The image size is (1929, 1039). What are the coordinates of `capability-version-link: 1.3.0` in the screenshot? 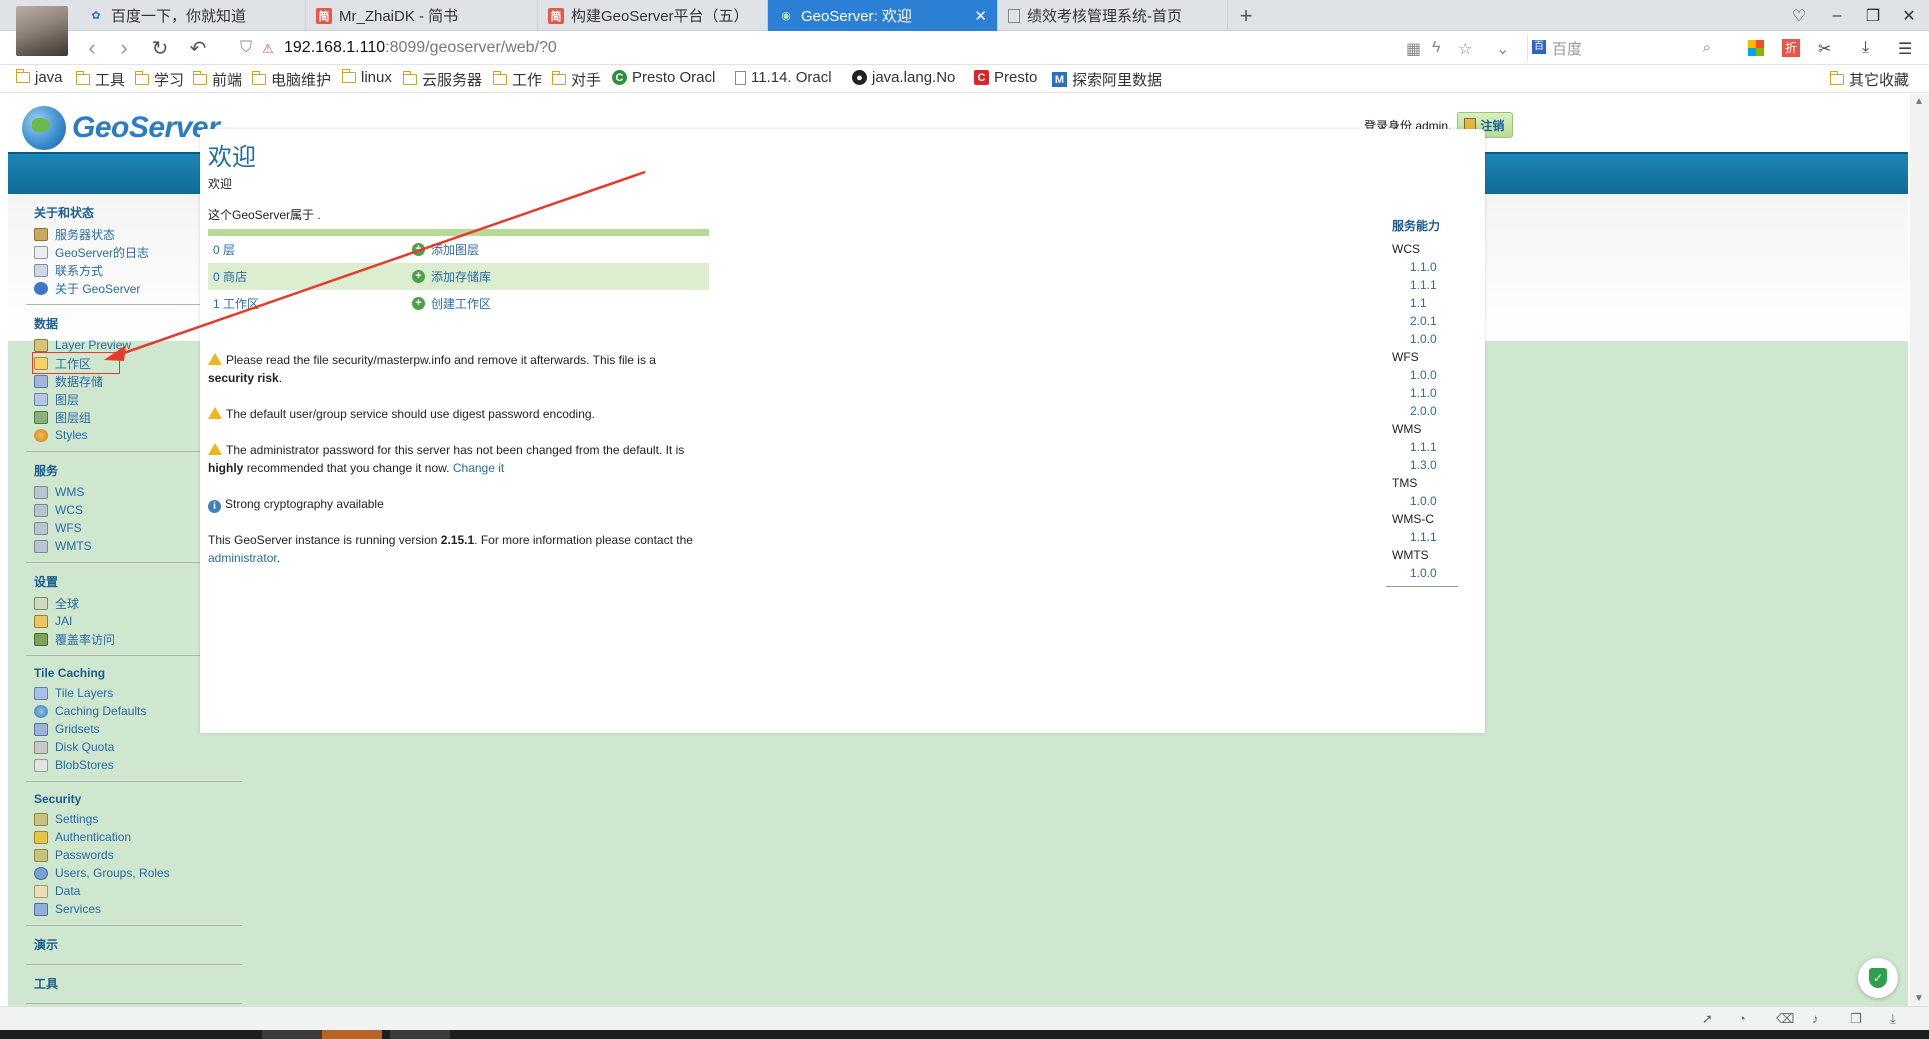 It's located at (1430, 465).